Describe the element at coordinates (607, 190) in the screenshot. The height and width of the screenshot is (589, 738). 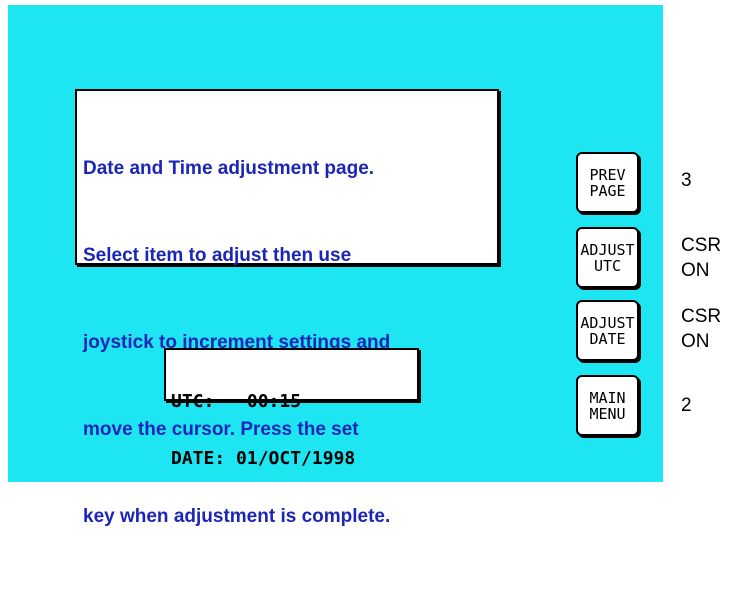
I see `soft-key-label-line2: PAGE` at that location.